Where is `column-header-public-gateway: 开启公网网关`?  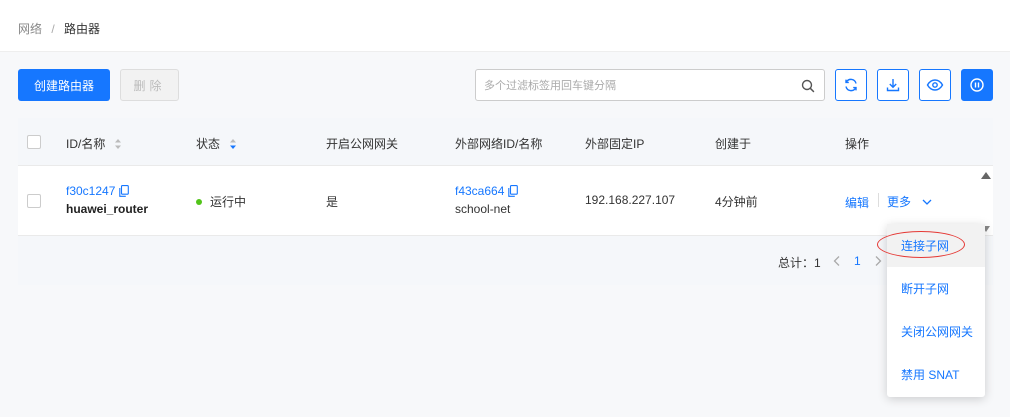 column-header-public-gateway: 开启公网网关 is located at coordinates (362, 144).